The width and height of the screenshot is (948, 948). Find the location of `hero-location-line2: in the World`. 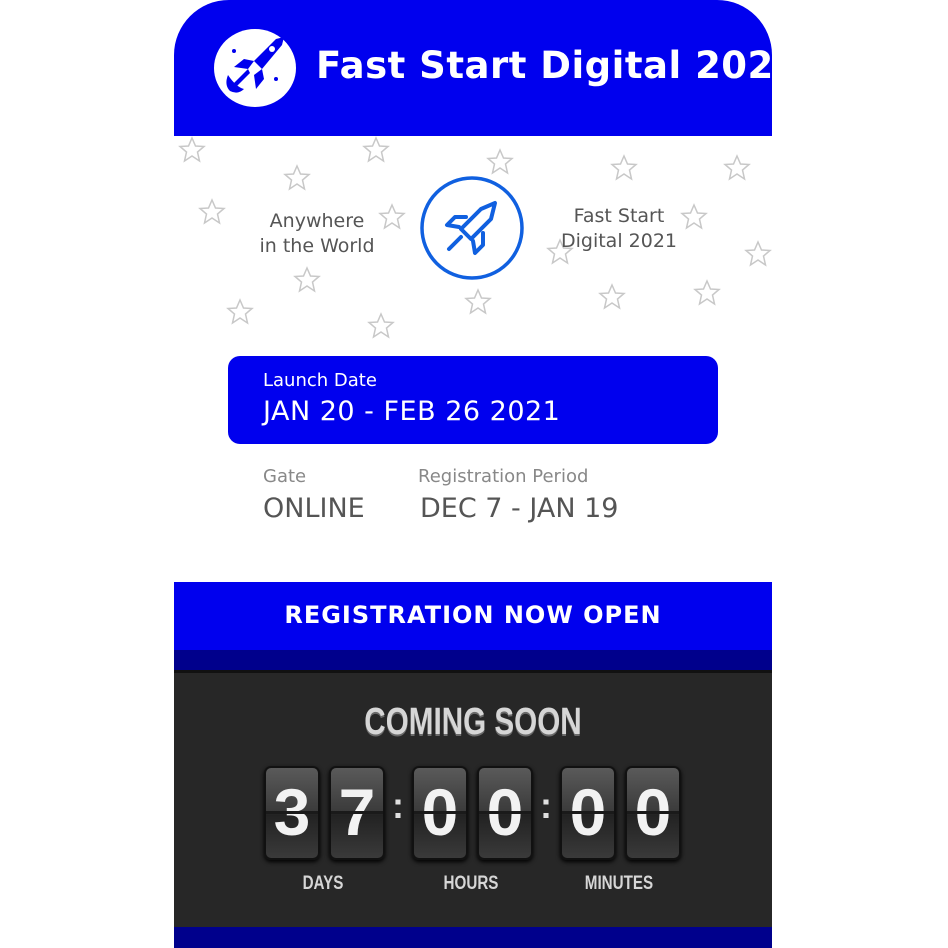

hero-location-line2: in the World is located at coordinates (317, 246).